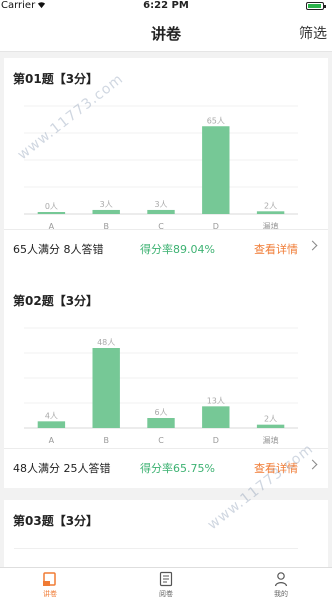 Image resolution: width=332 pixels, height=604 pixels. What do you see at coordinates (177, 249) in the screenshot?
I see `score-rate: 得分率89.04%` at bounding box center [177, 249].